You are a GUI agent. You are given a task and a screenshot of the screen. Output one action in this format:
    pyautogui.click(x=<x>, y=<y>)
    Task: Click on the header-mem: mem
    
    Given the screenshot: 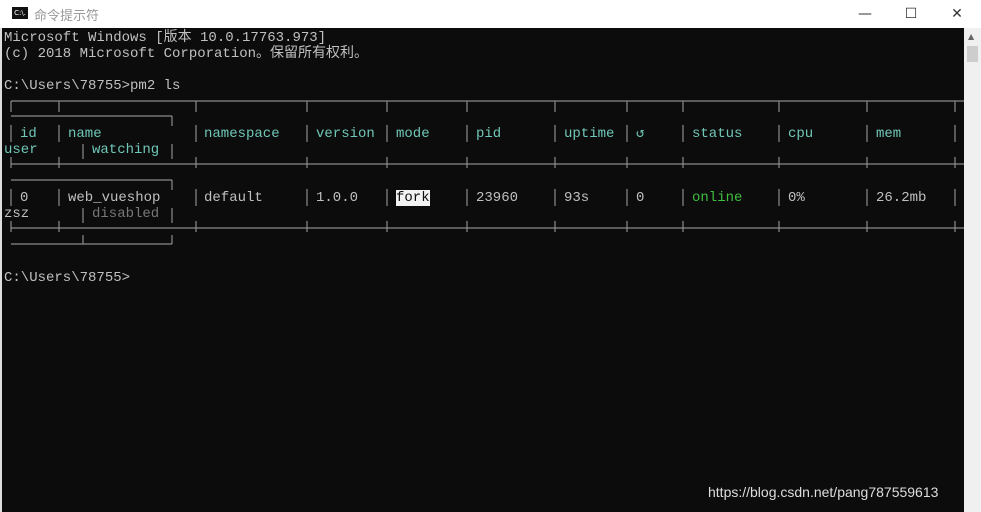 What is the action you would take?
    pyautogui.click(x=889, y=134)
    